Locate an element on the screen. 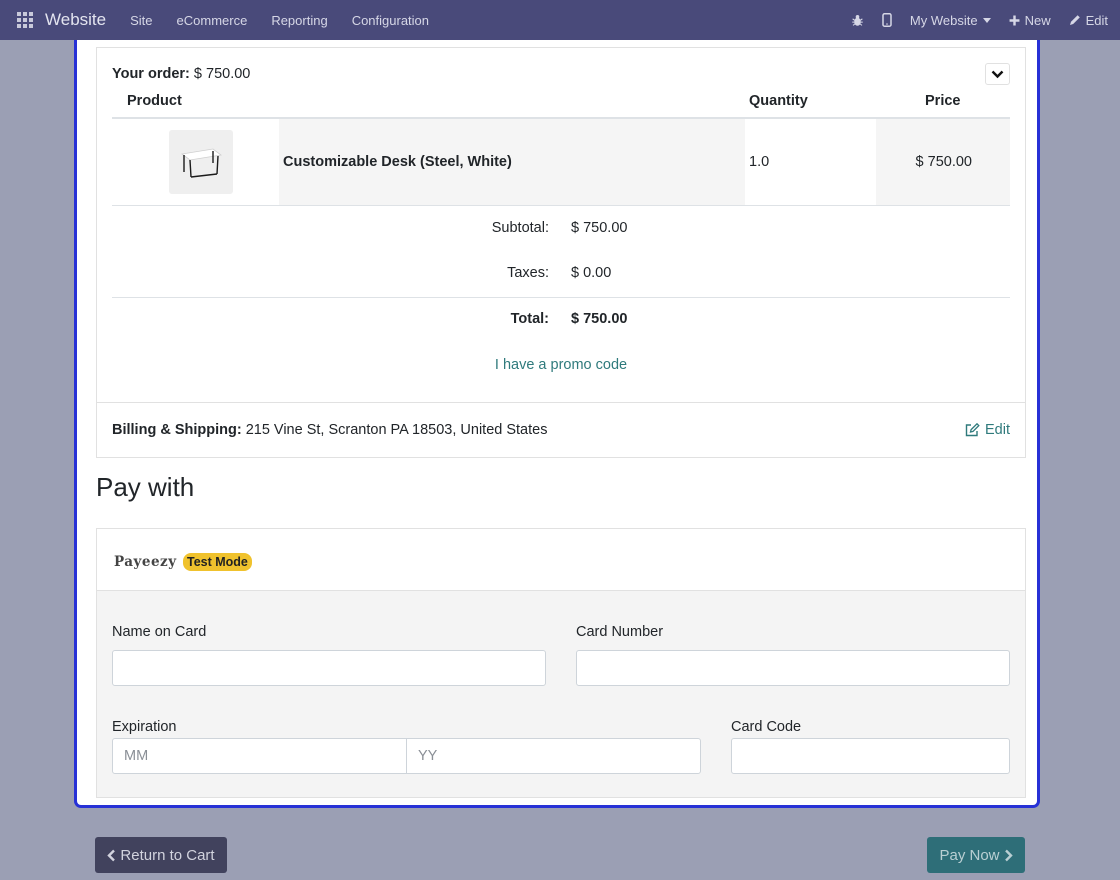  taxes-value: $ 0.00 is located at coordinates (591, 273).